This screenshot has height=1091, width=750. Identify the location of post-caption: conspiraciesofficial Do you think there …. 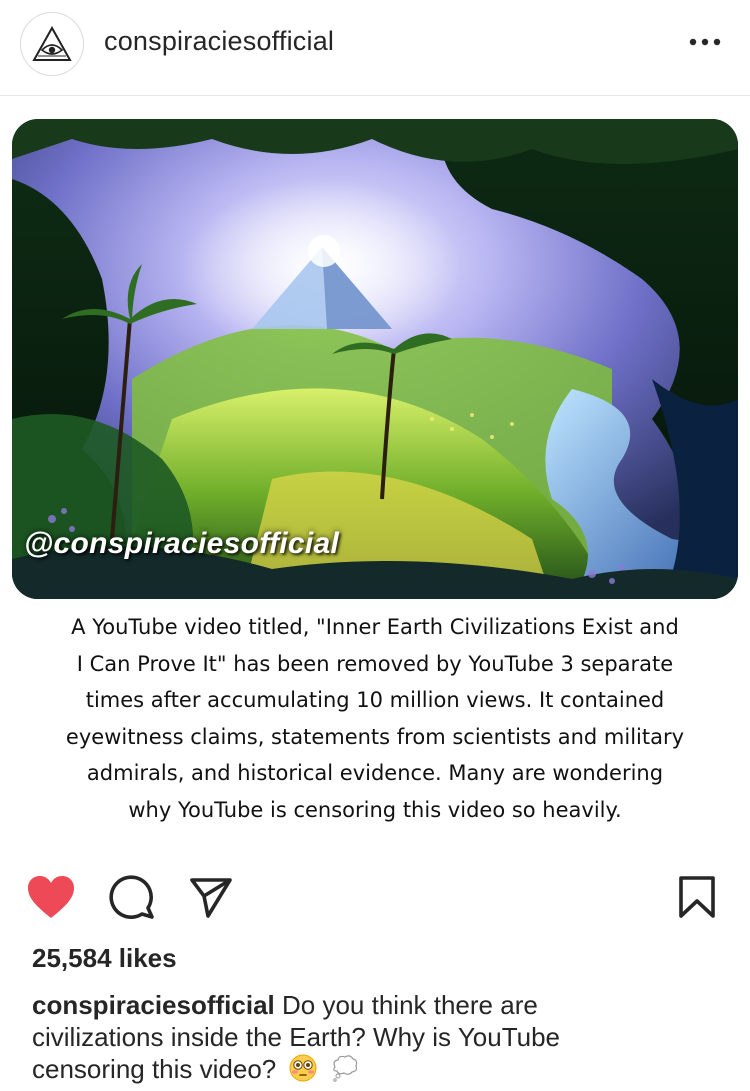
(332, 1040).